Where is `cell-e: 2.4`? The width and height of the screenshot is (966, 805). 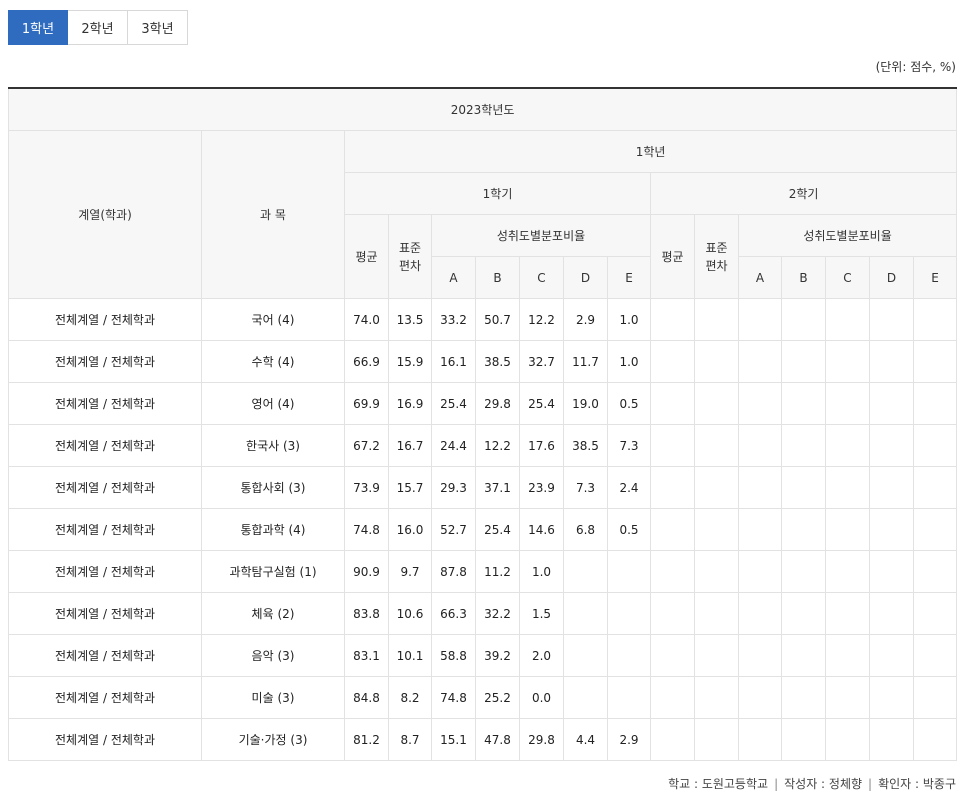 cell-e: 2.4 is located at coordinates (629, 487).